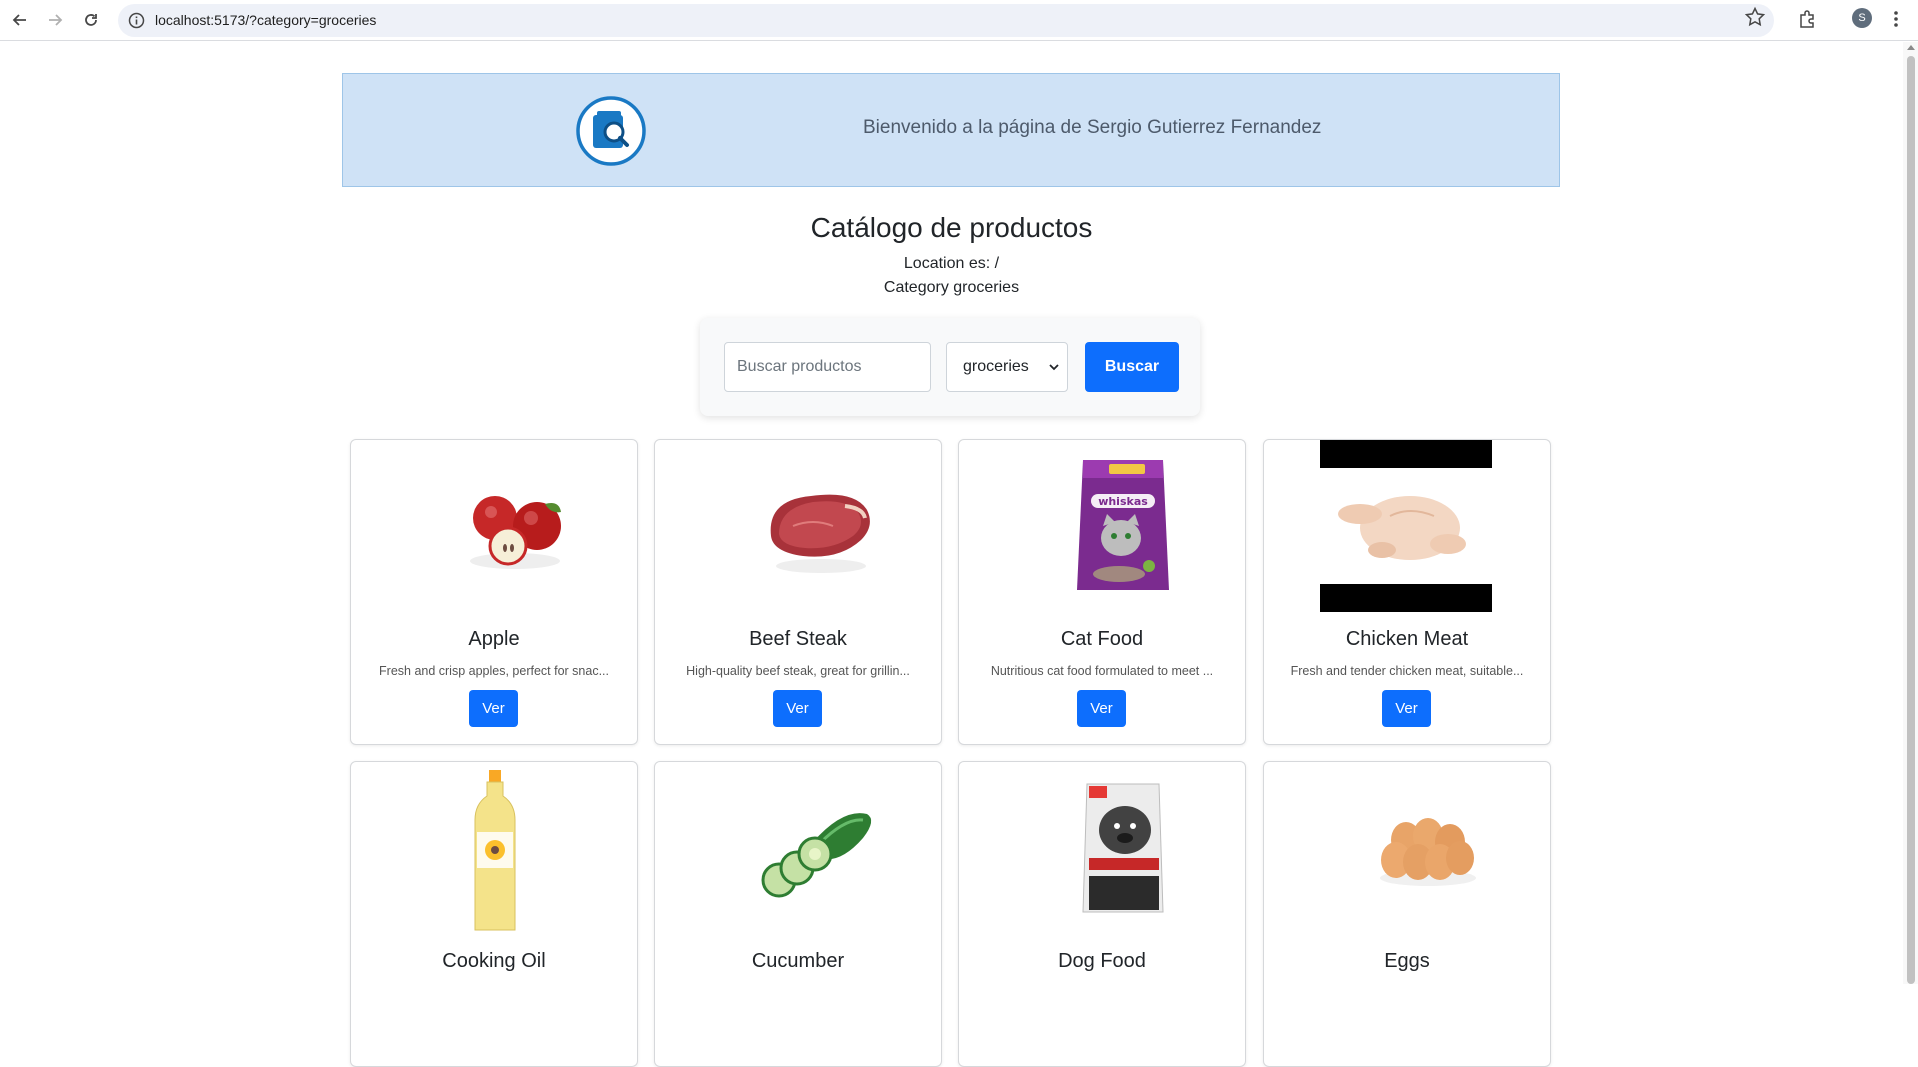 The image size is (1918, 1067). I want to click on scroll-thumb, so click(1911, 520).